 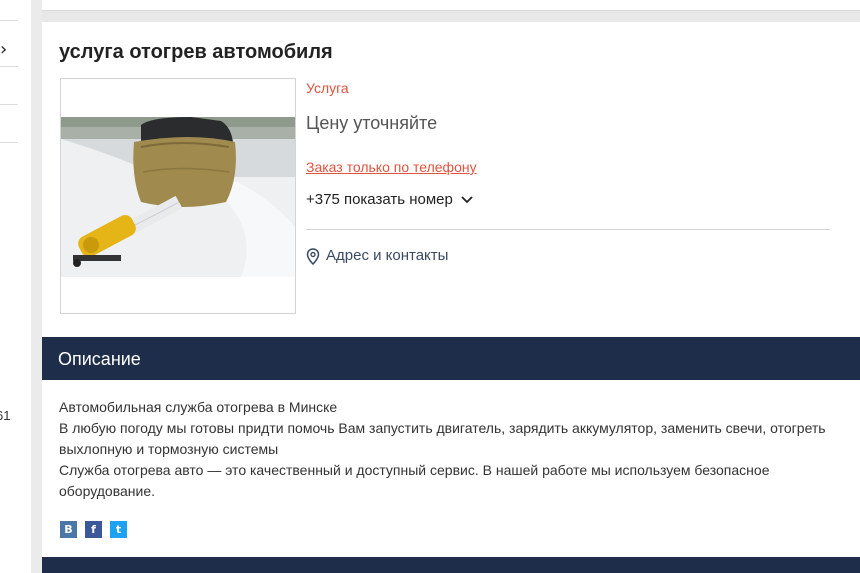 I want to click on gutter, so click(x=36, y=286).